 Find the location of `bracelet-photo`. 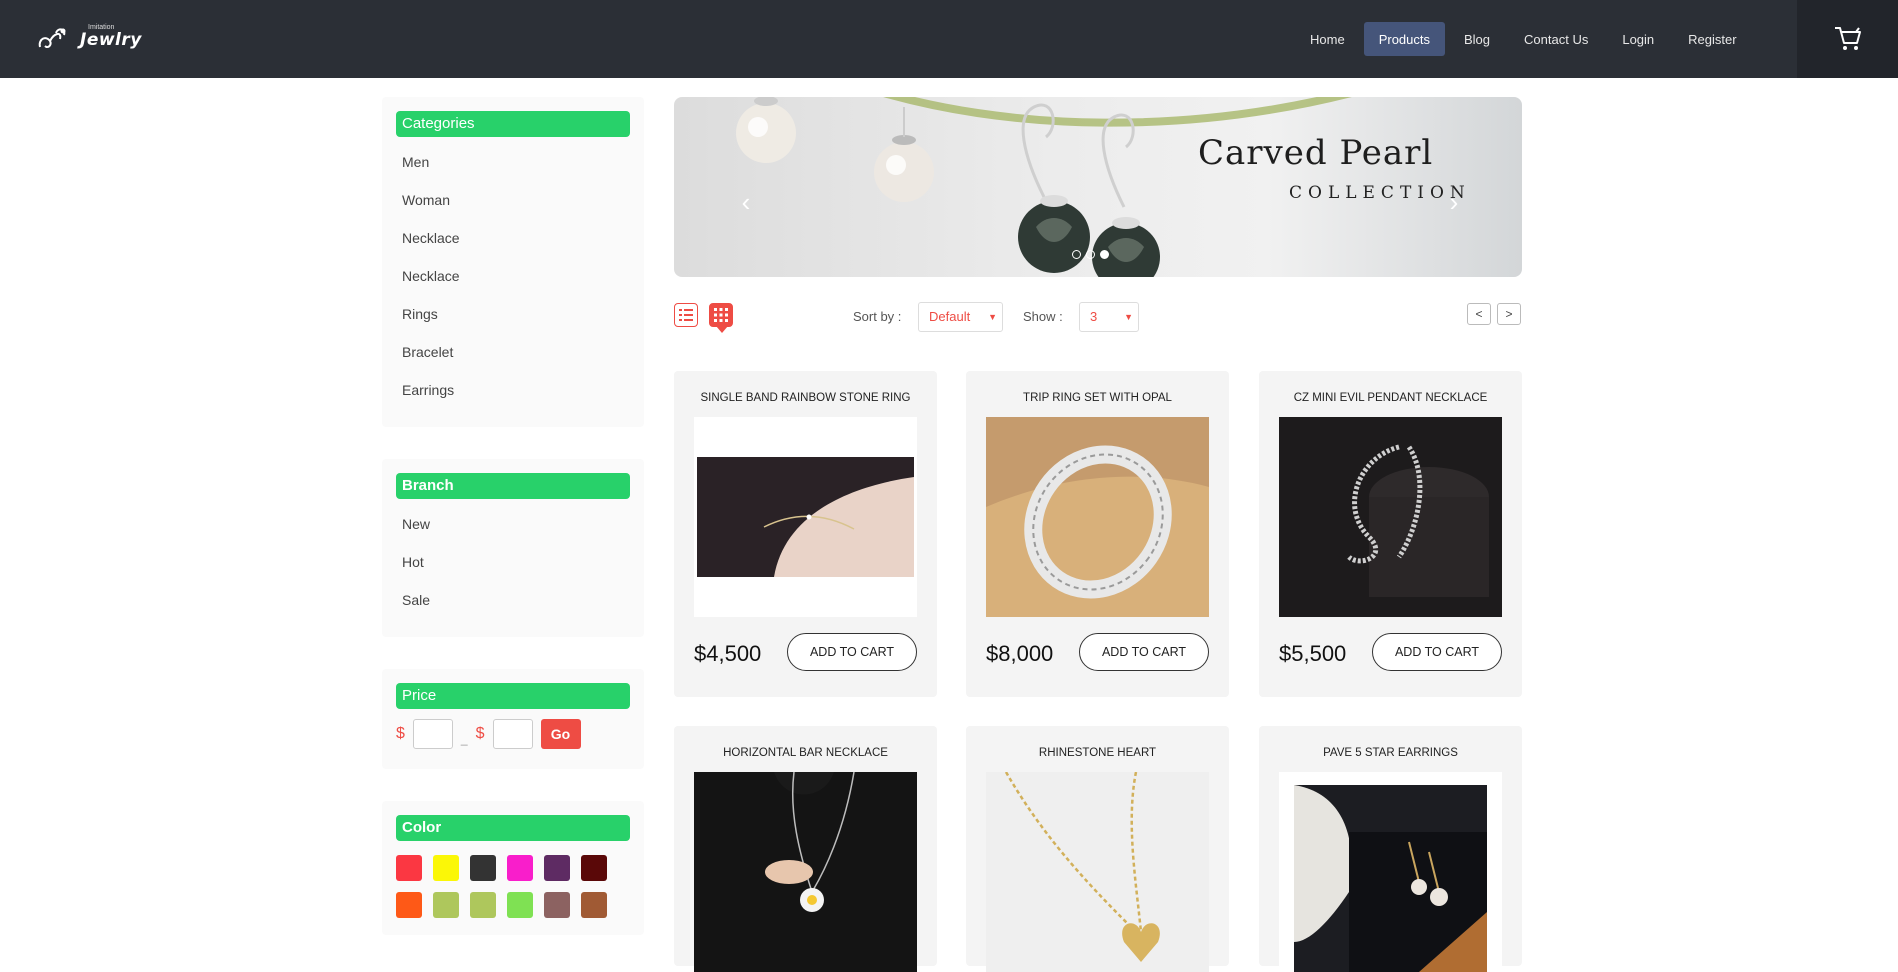

bracelet-photo is located at coordinates (805, 517).